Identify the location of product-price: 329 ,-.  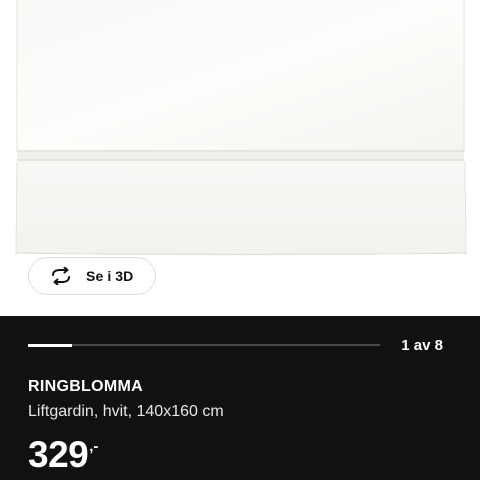
(63, 455).